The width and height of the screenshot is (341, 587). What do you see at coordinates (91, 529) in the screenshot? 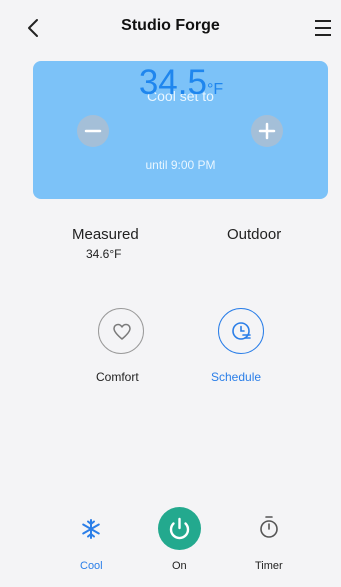
I see `snowflake-icon` at bounding box center [91, 529].